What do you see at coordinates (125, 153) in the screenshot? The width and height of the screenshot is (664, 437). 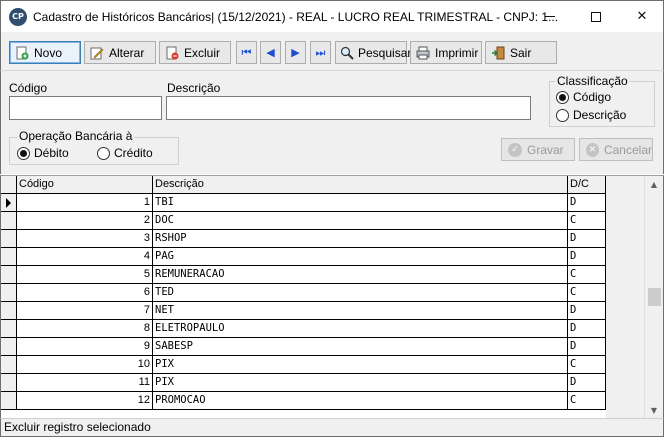 I see `operacao-credito-option: Crédito` at bounding box center [125, 153].